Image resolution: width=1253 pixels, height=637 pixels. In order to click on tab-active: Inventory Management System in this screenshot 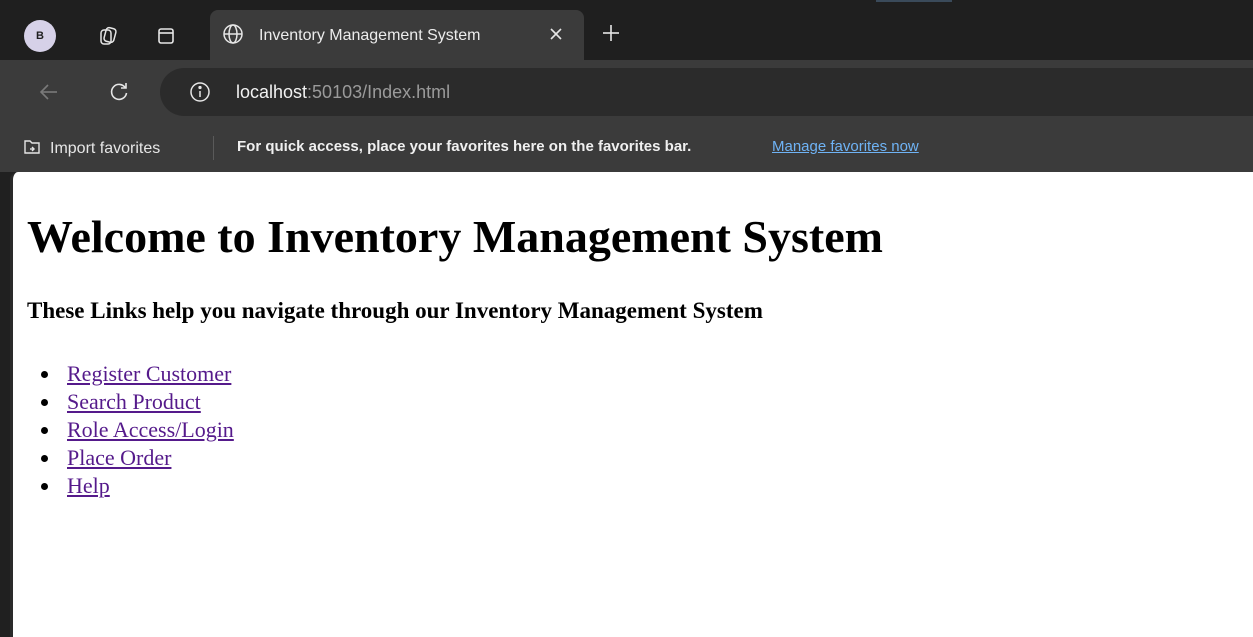, I will do `click(397, 35)`.